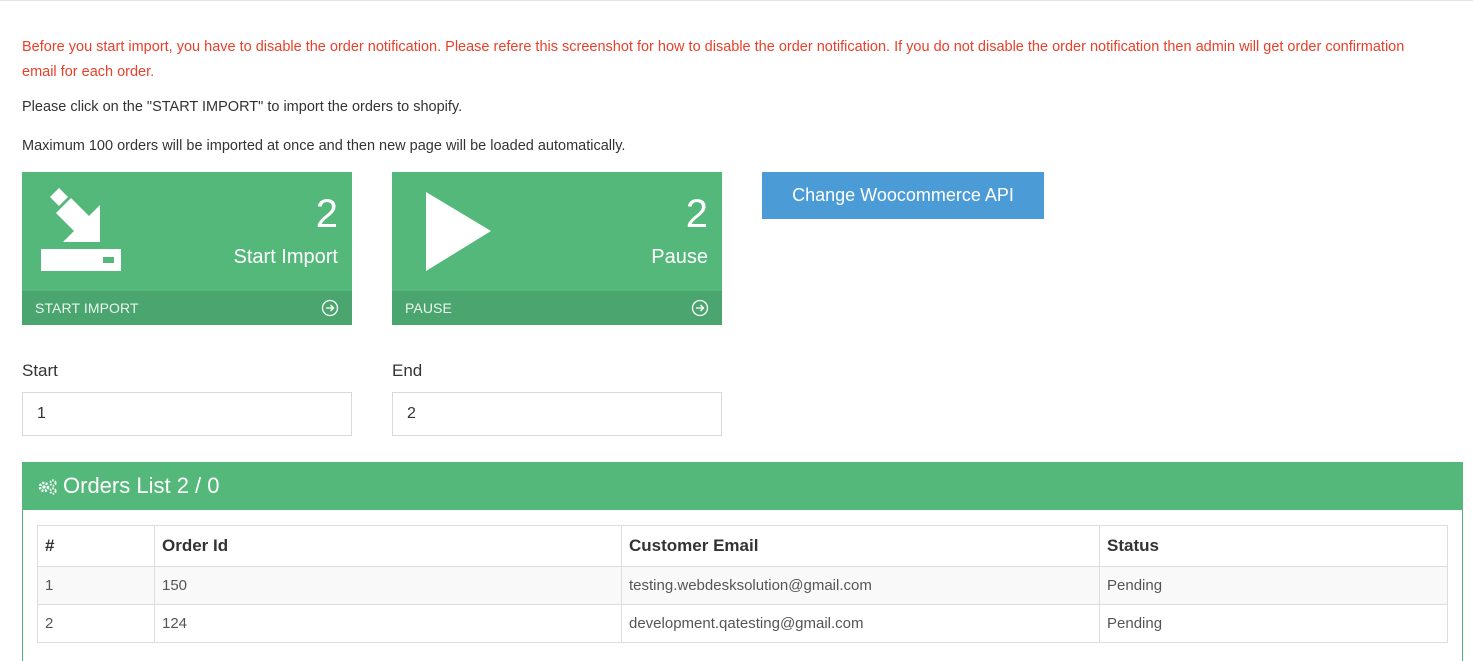 This screenshot has height=661, width=1473. I want to click on row-number: 1, so click(96, 585).